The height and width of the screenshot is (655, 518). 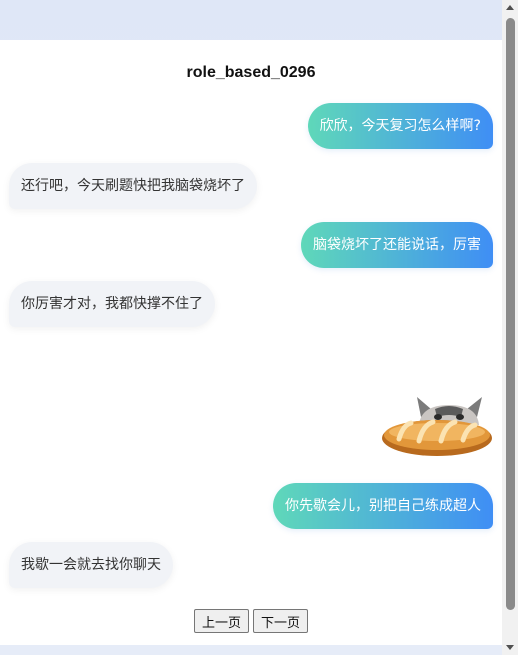 I want to click on message-text: 你先歇会儿，别把自己练成超人, so click(x=383, y=506).